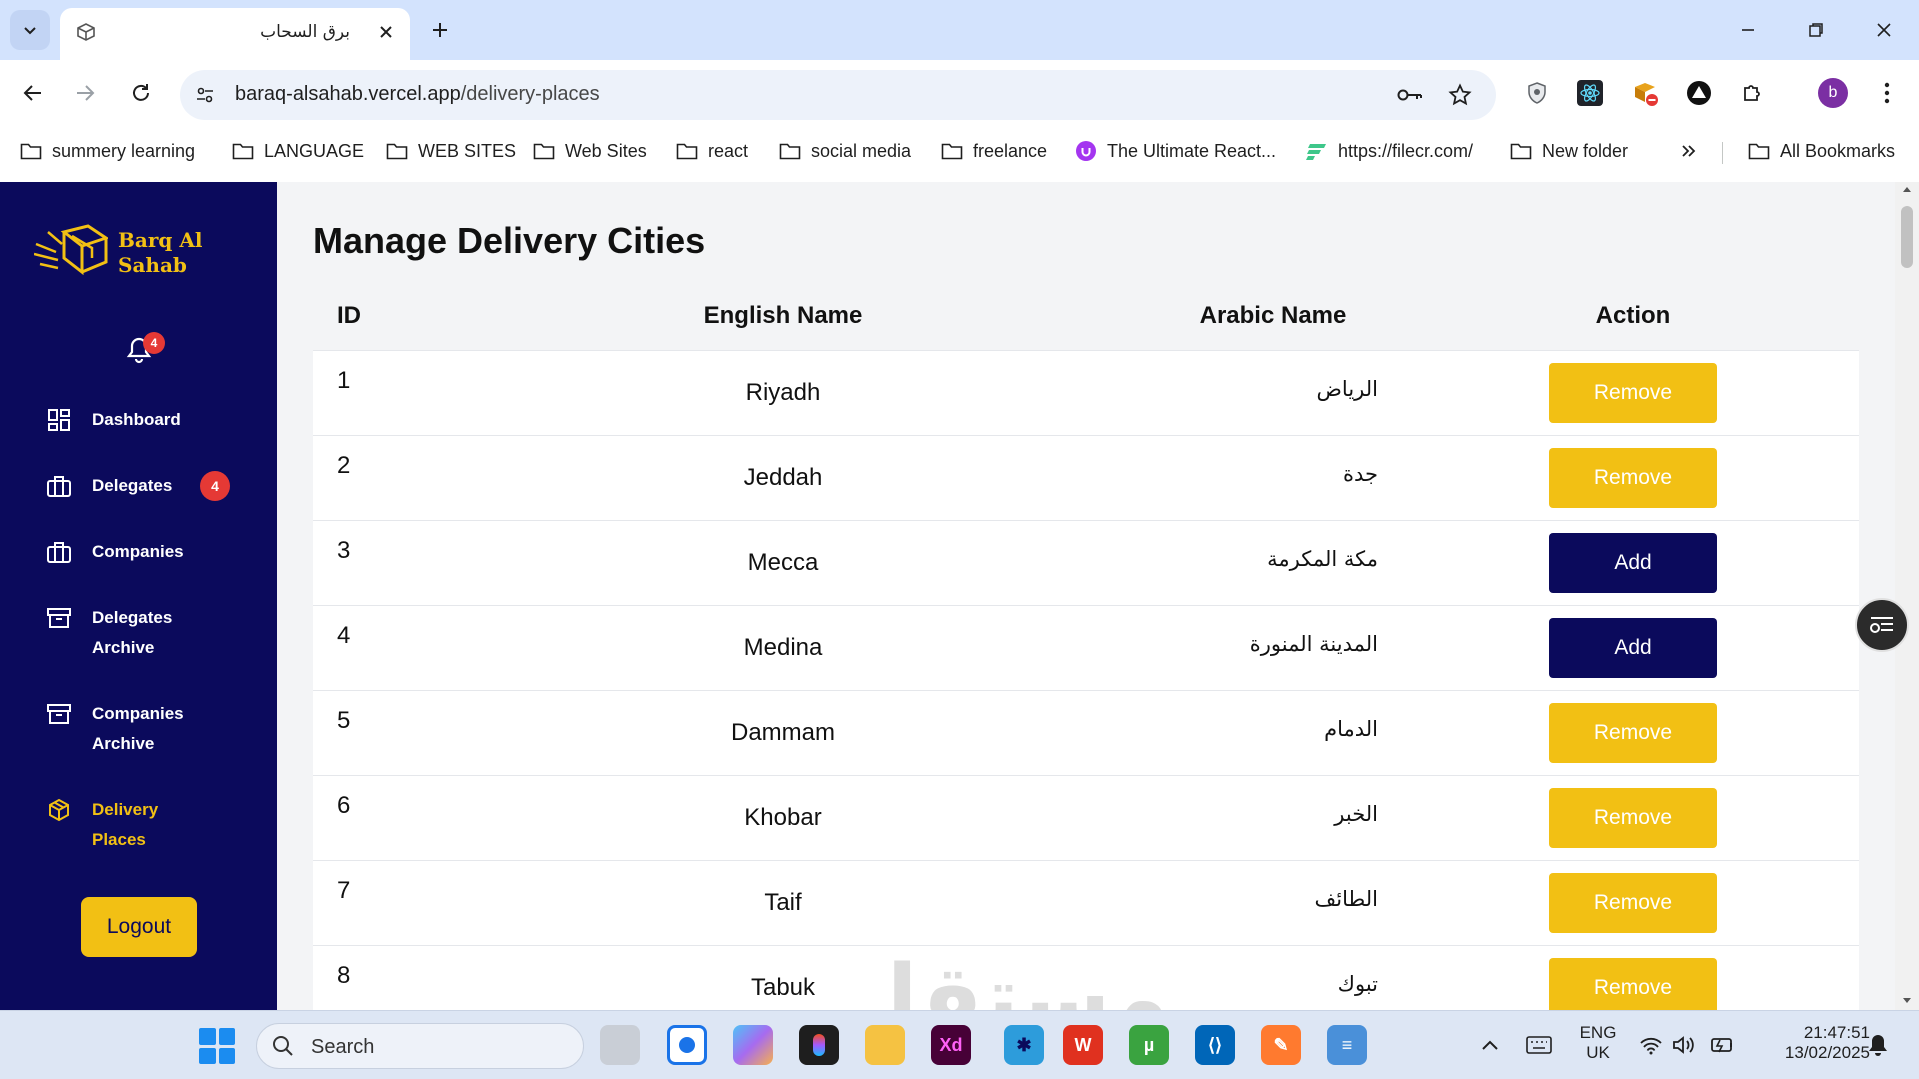 The image size is (1919, 1079). Describe the element at coordinates (344, 635) in the screenshot. I see `city-id: 4` at that location.